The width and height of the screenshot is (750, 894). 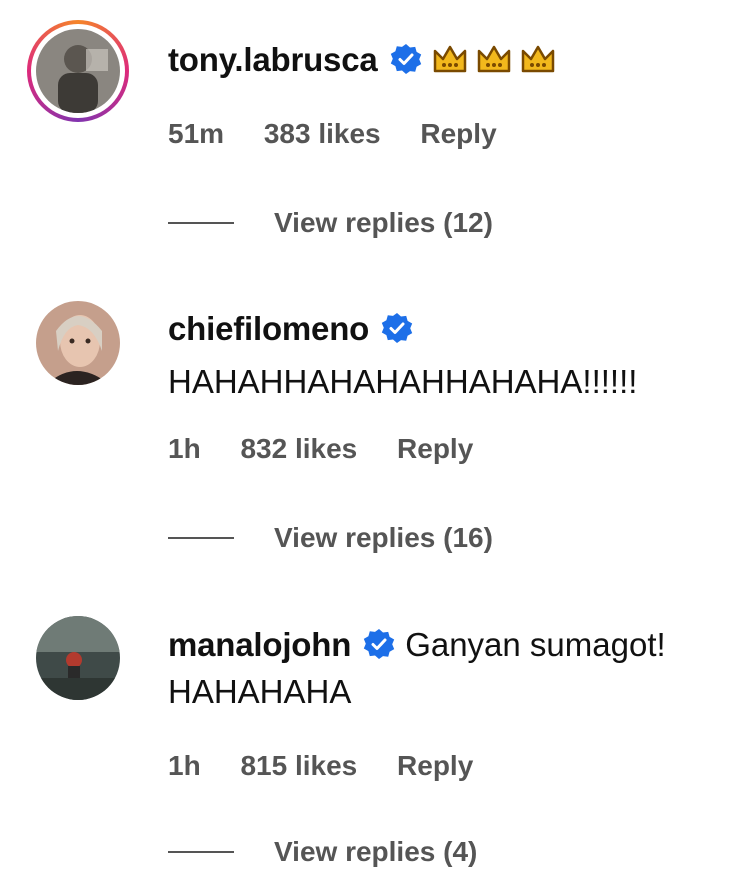 What do you see at coordinates (268, 328) in the screenshot?
I see `comment-username: chiefilomeno` at bounding box center [268, 328].